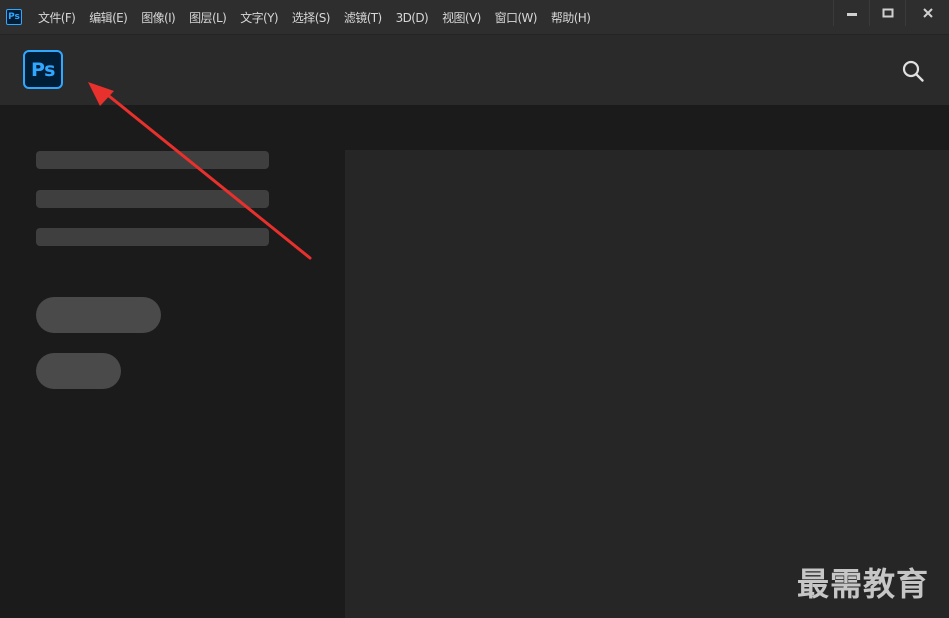 This screenshot has height=618, width=949. I want to click on close-icon, so click(927, 13).